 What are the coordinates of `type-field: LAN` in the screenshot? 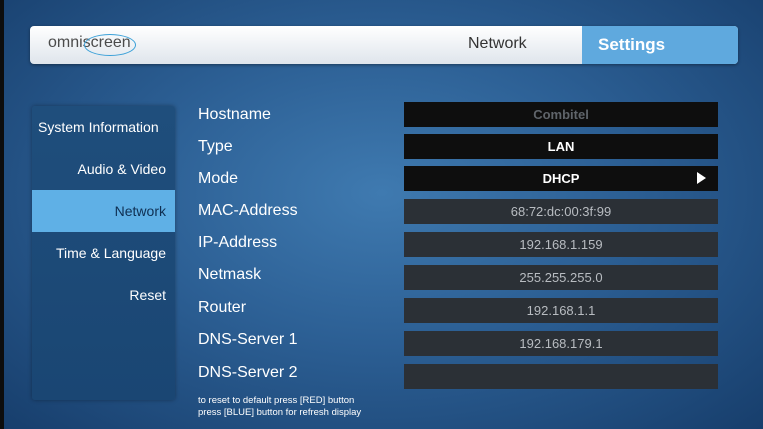 It's located at (561, 146).